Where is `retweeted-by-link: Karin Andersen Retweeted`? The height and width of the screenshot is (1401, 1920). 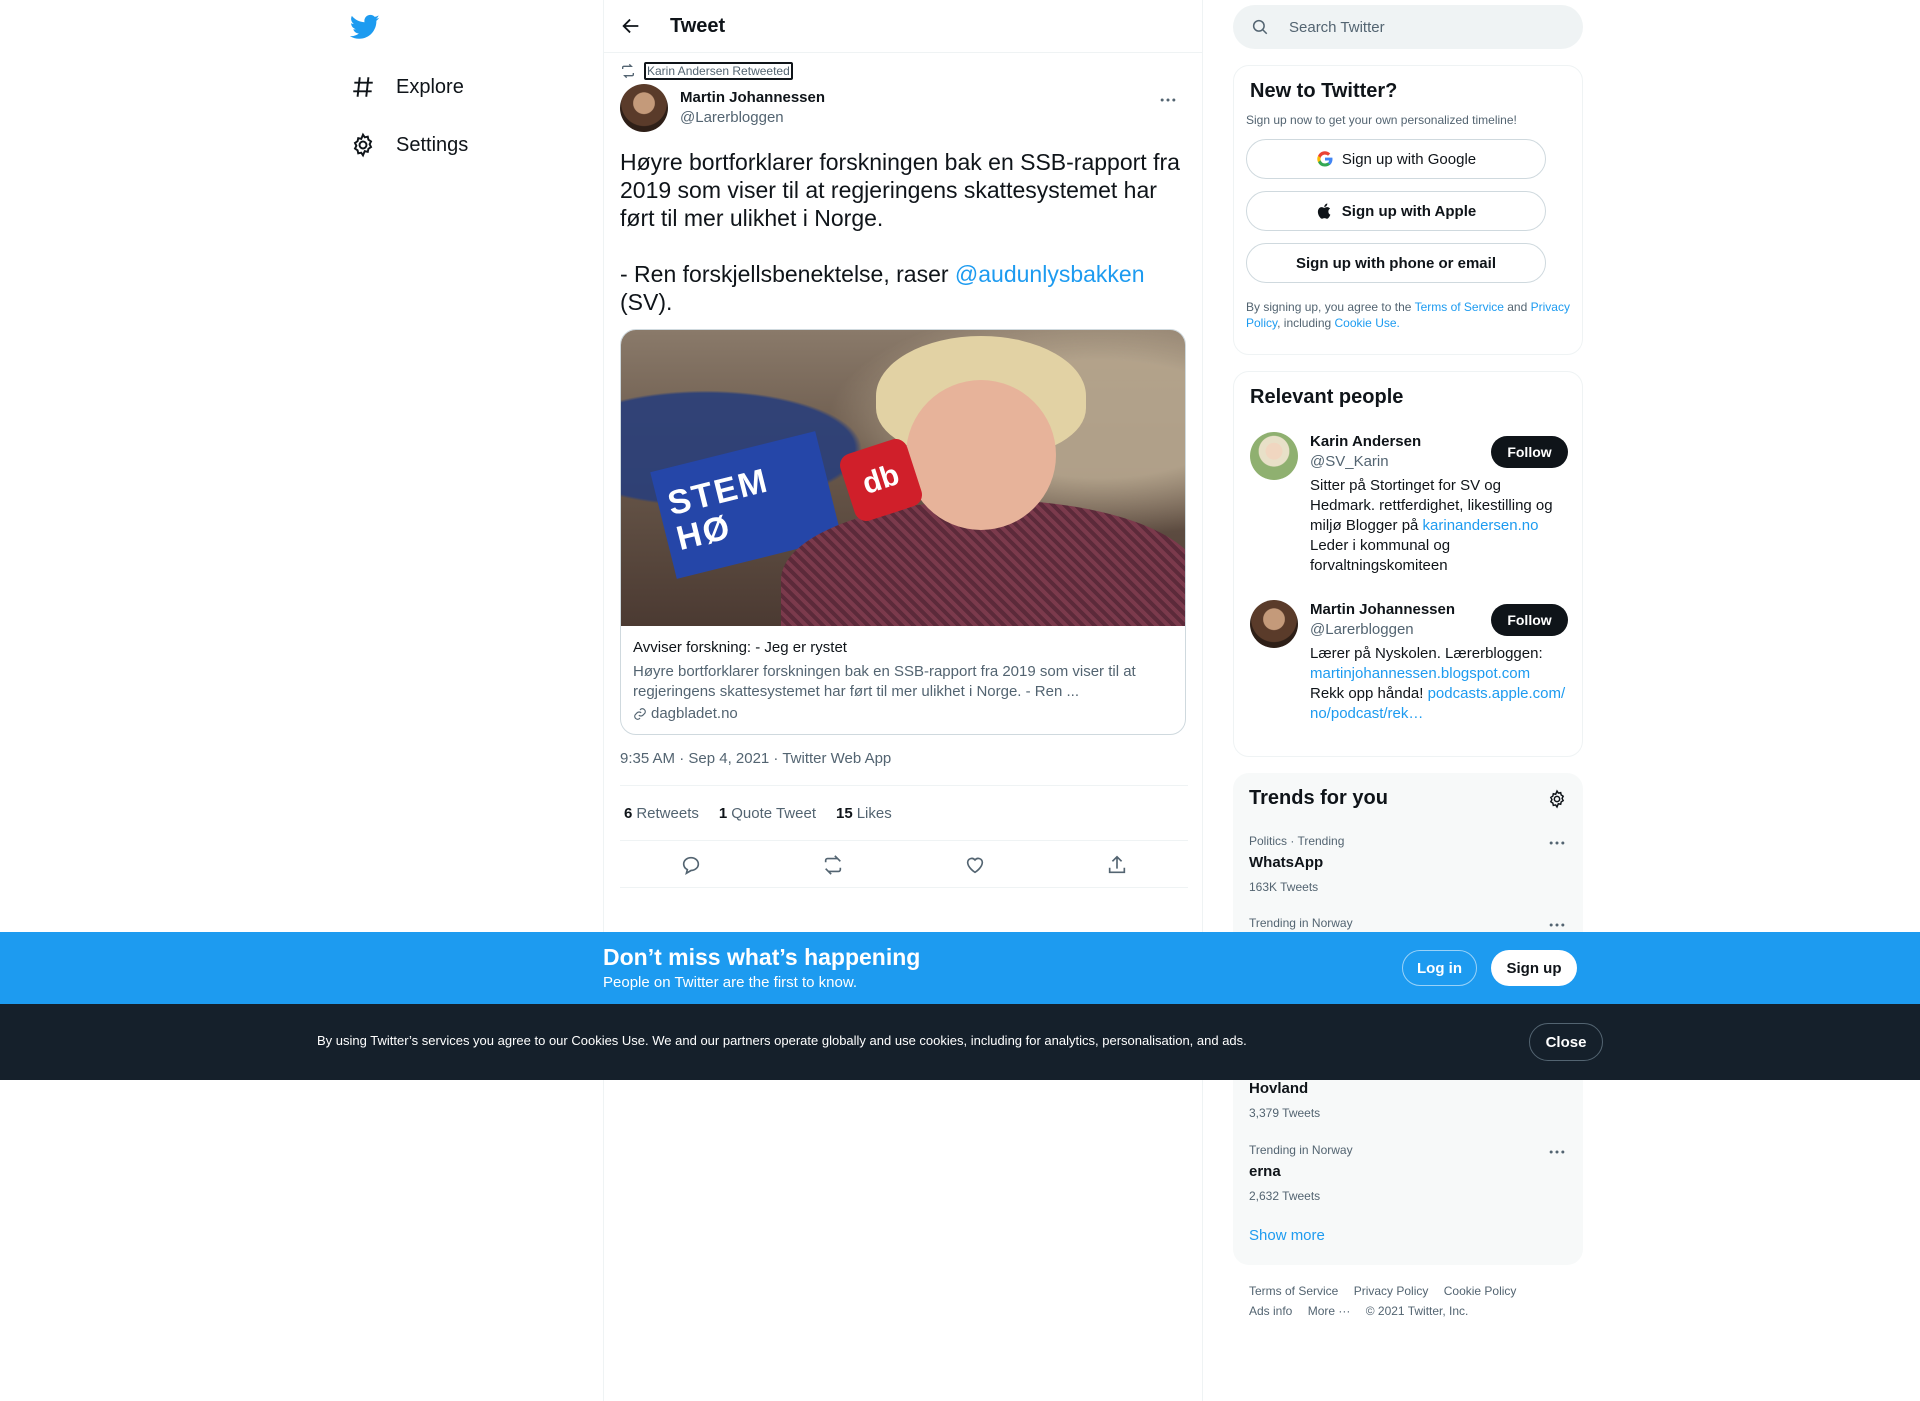
retweeted-by-link: Karin Andersen Retweeted is located at coordinates (718, 71).